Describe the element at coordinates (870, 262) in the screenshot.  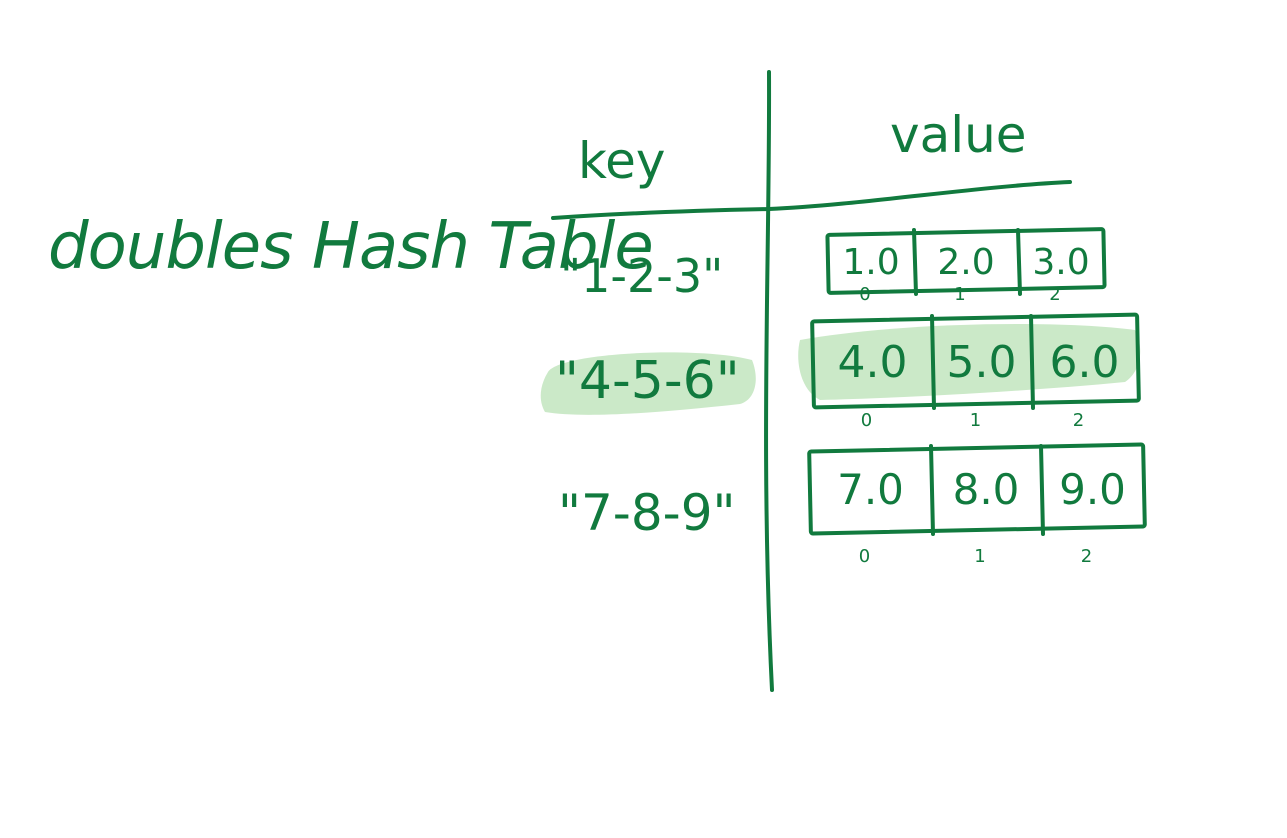
I see `array-cell-value: 1.0` at that location.